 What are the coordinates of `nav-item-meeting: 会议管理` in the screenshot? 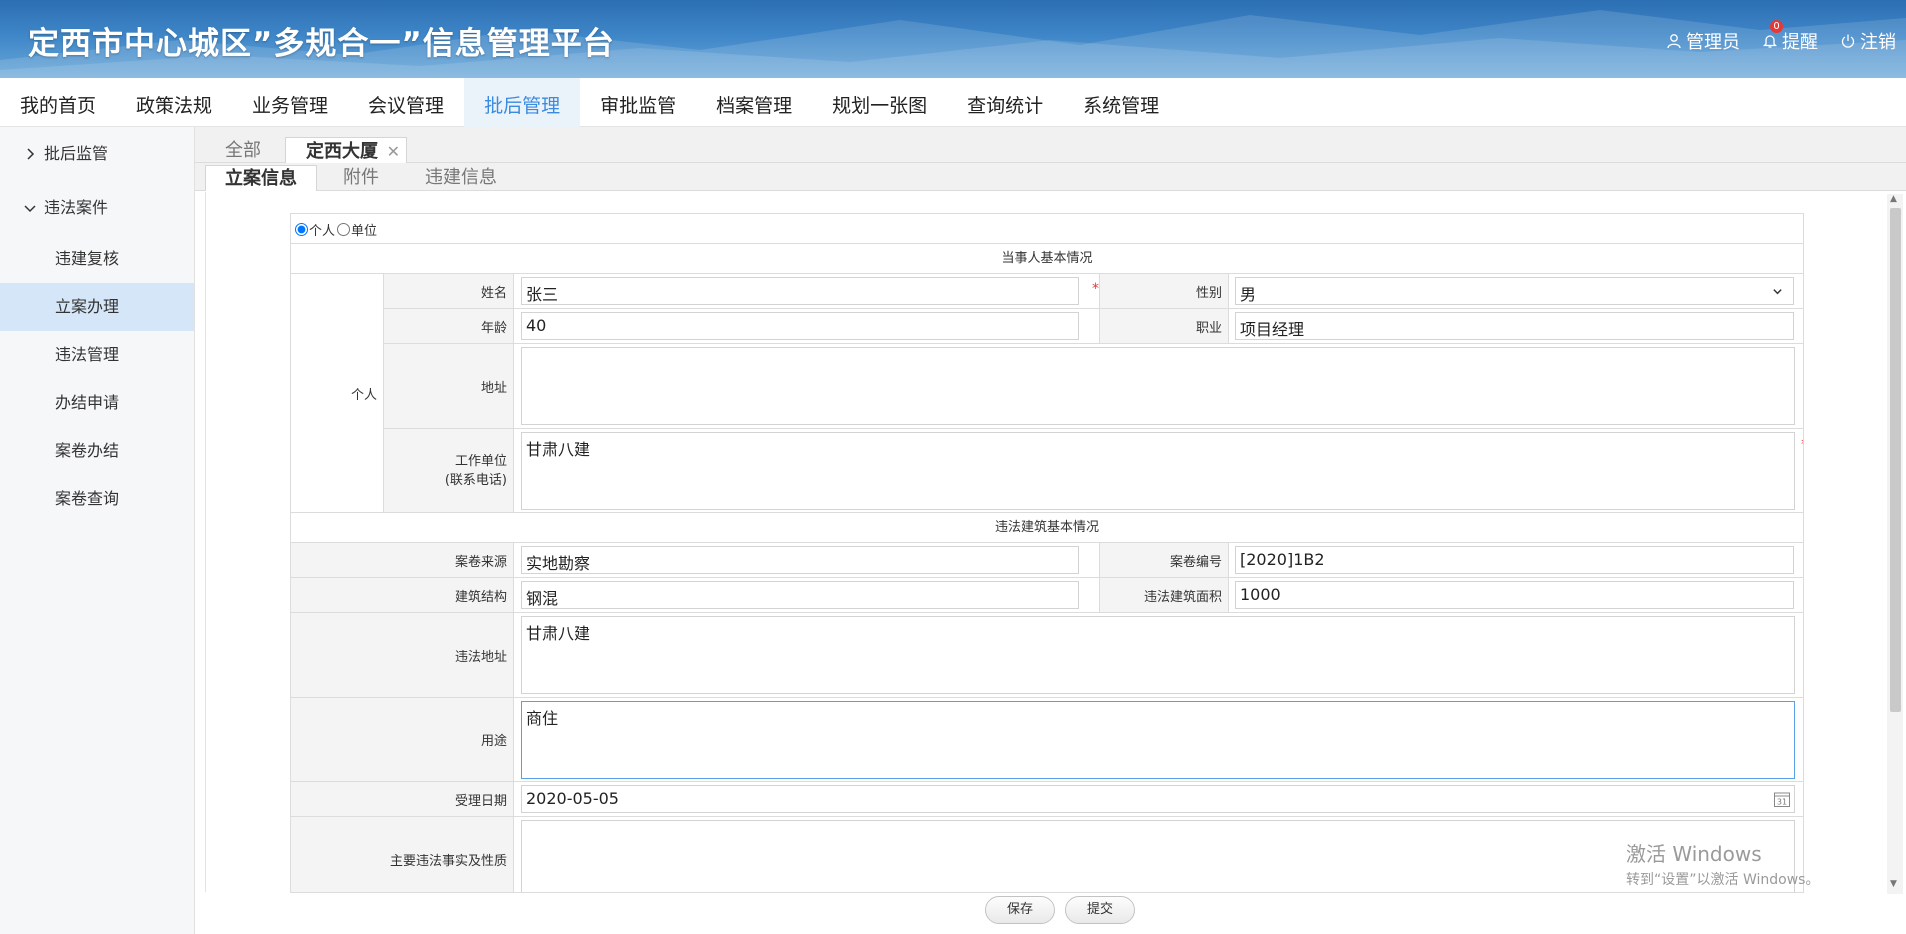 It's located at (406, 102).